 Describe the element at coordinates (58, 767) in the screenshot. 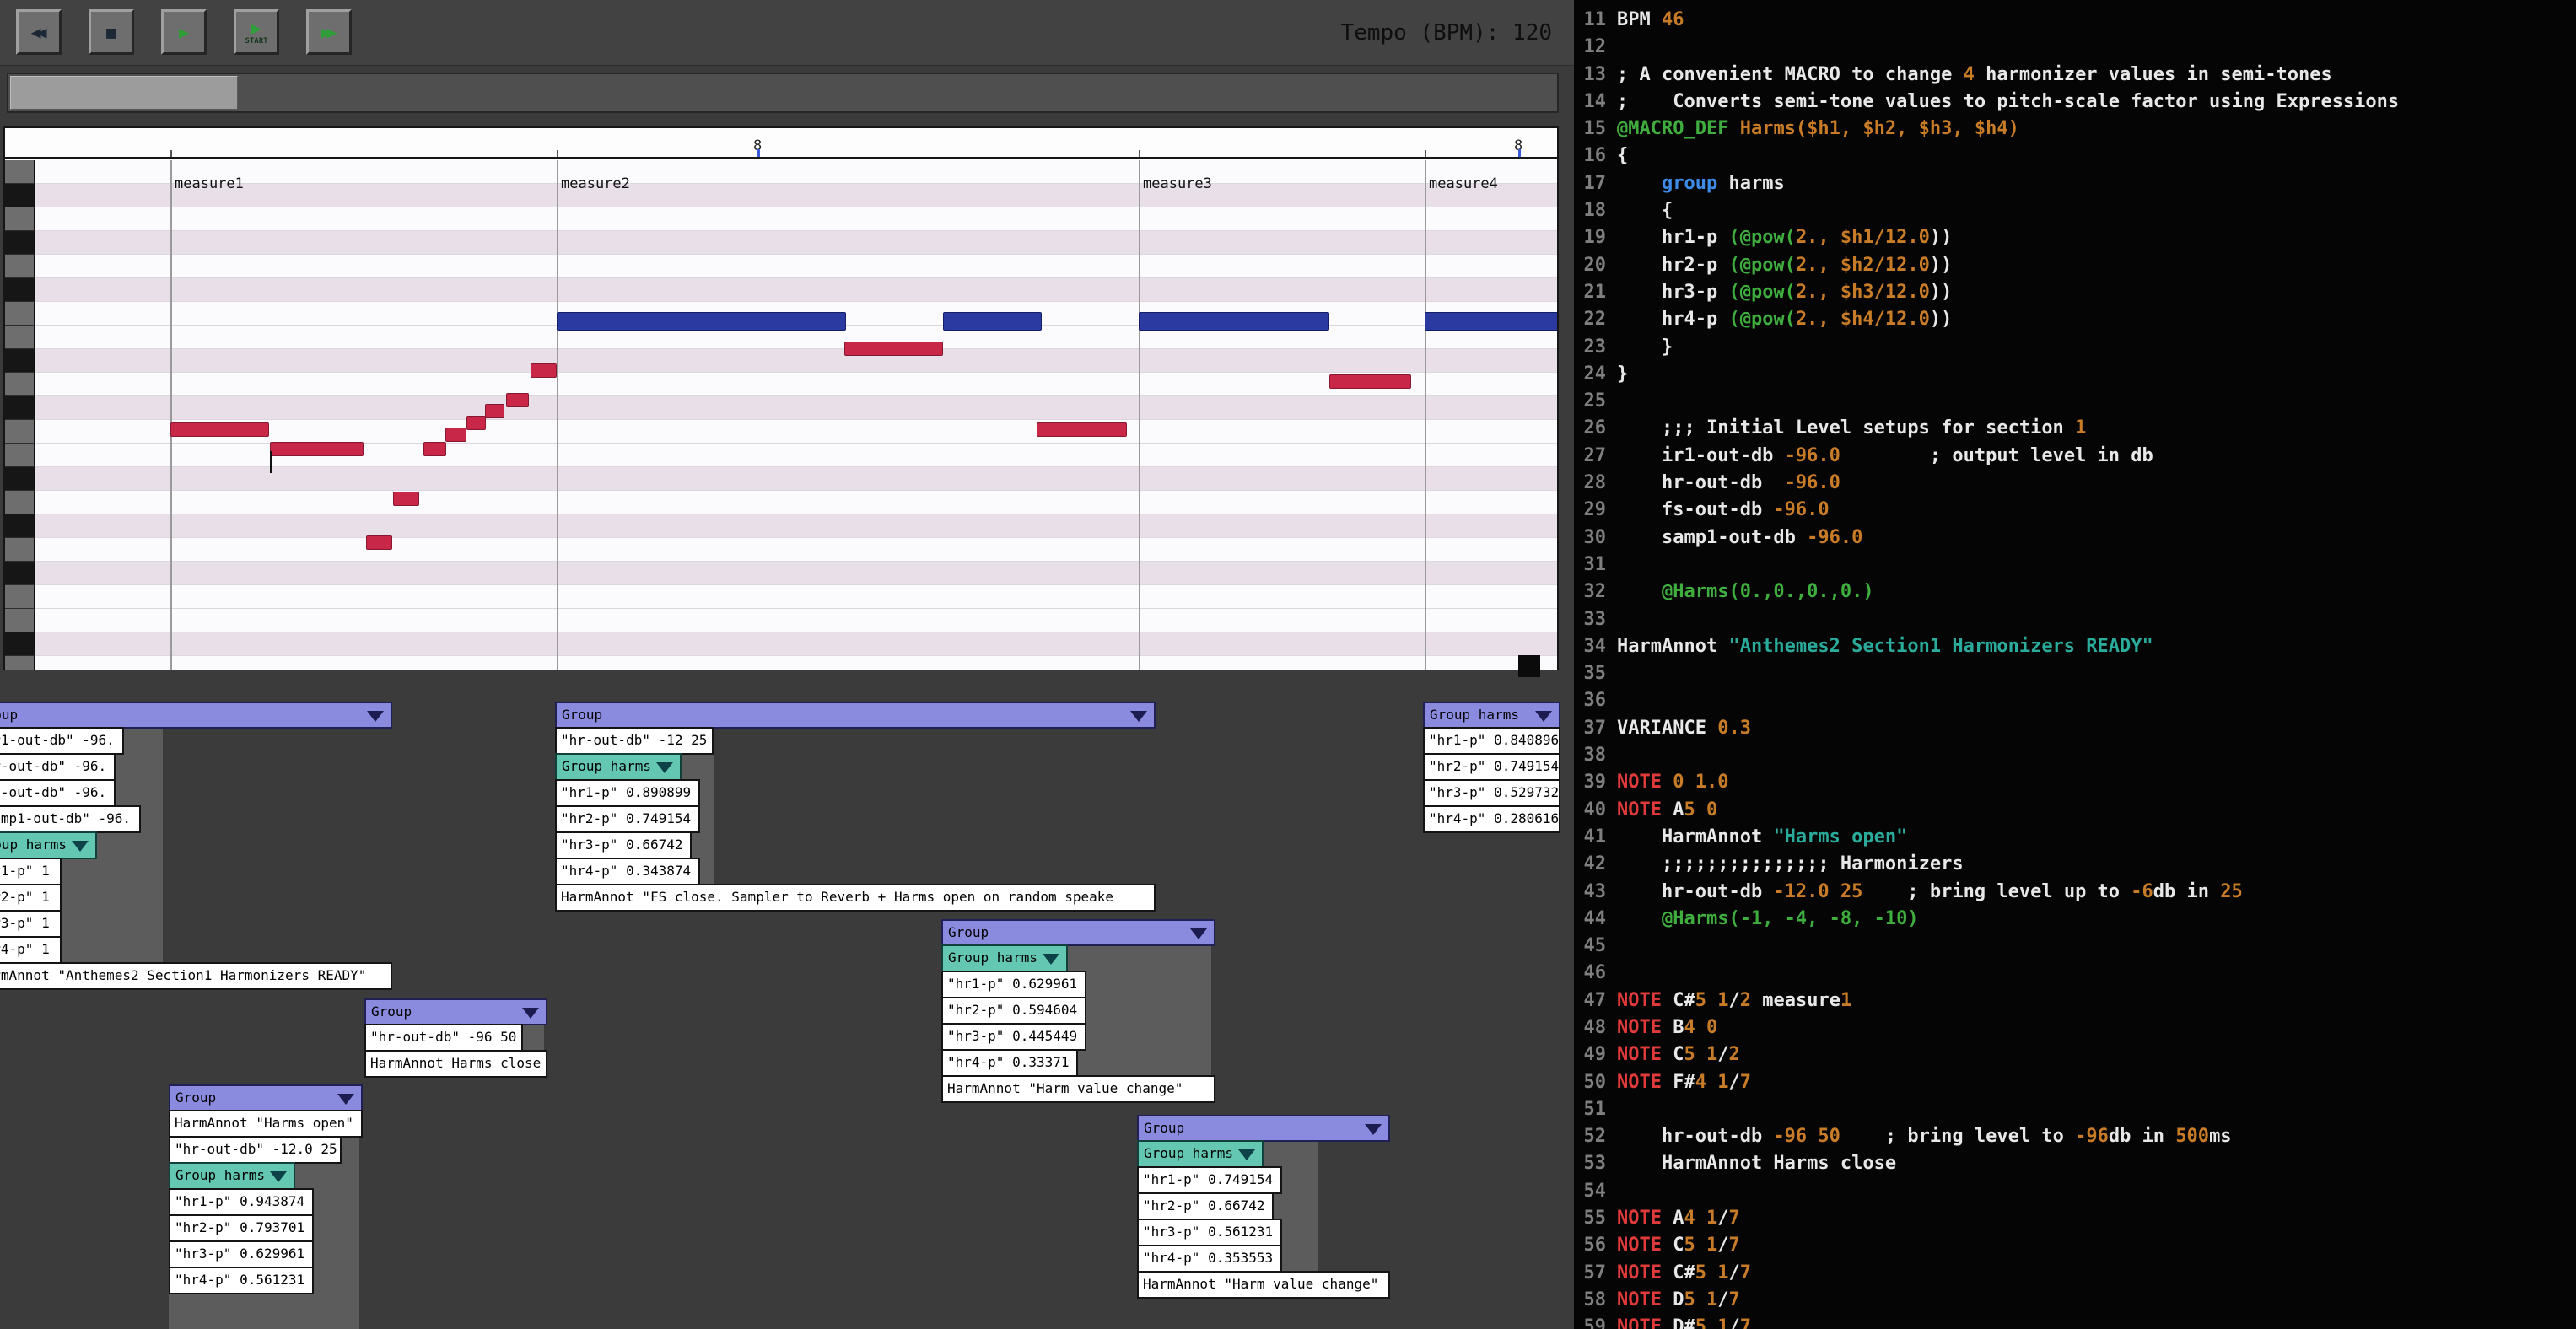

I see `param-row: "hr-out-db" -96.` at that location.